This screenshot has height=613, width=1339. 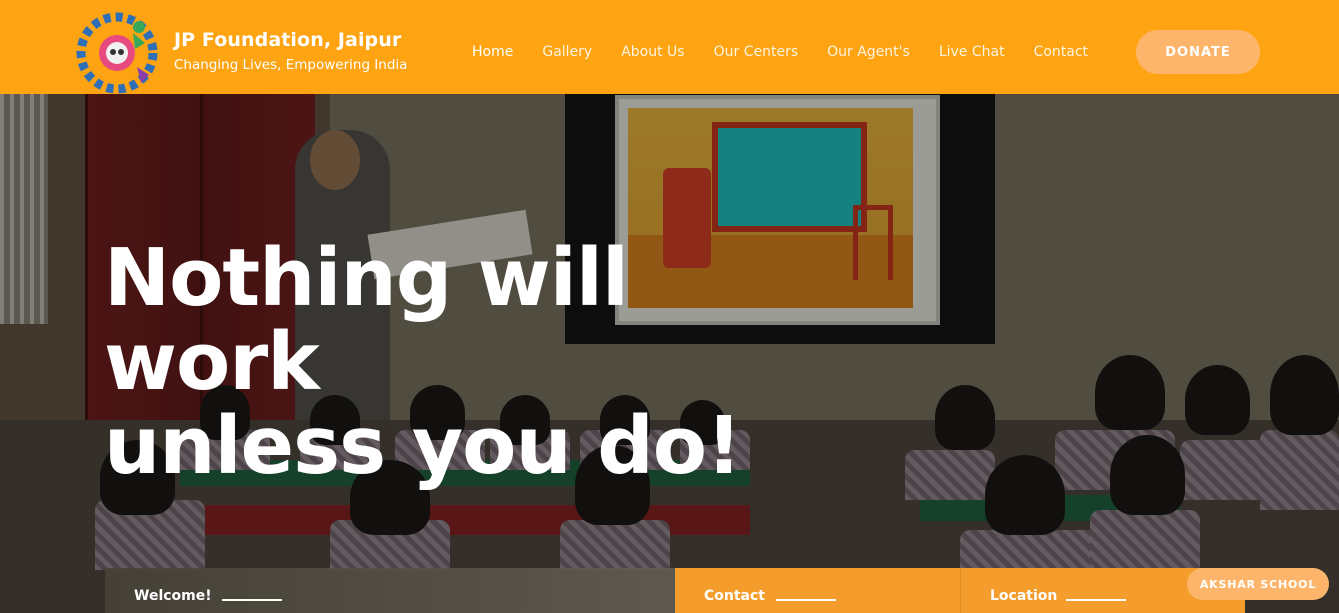 I want to click on contact-card: Contact, so click(x=817, y=590).